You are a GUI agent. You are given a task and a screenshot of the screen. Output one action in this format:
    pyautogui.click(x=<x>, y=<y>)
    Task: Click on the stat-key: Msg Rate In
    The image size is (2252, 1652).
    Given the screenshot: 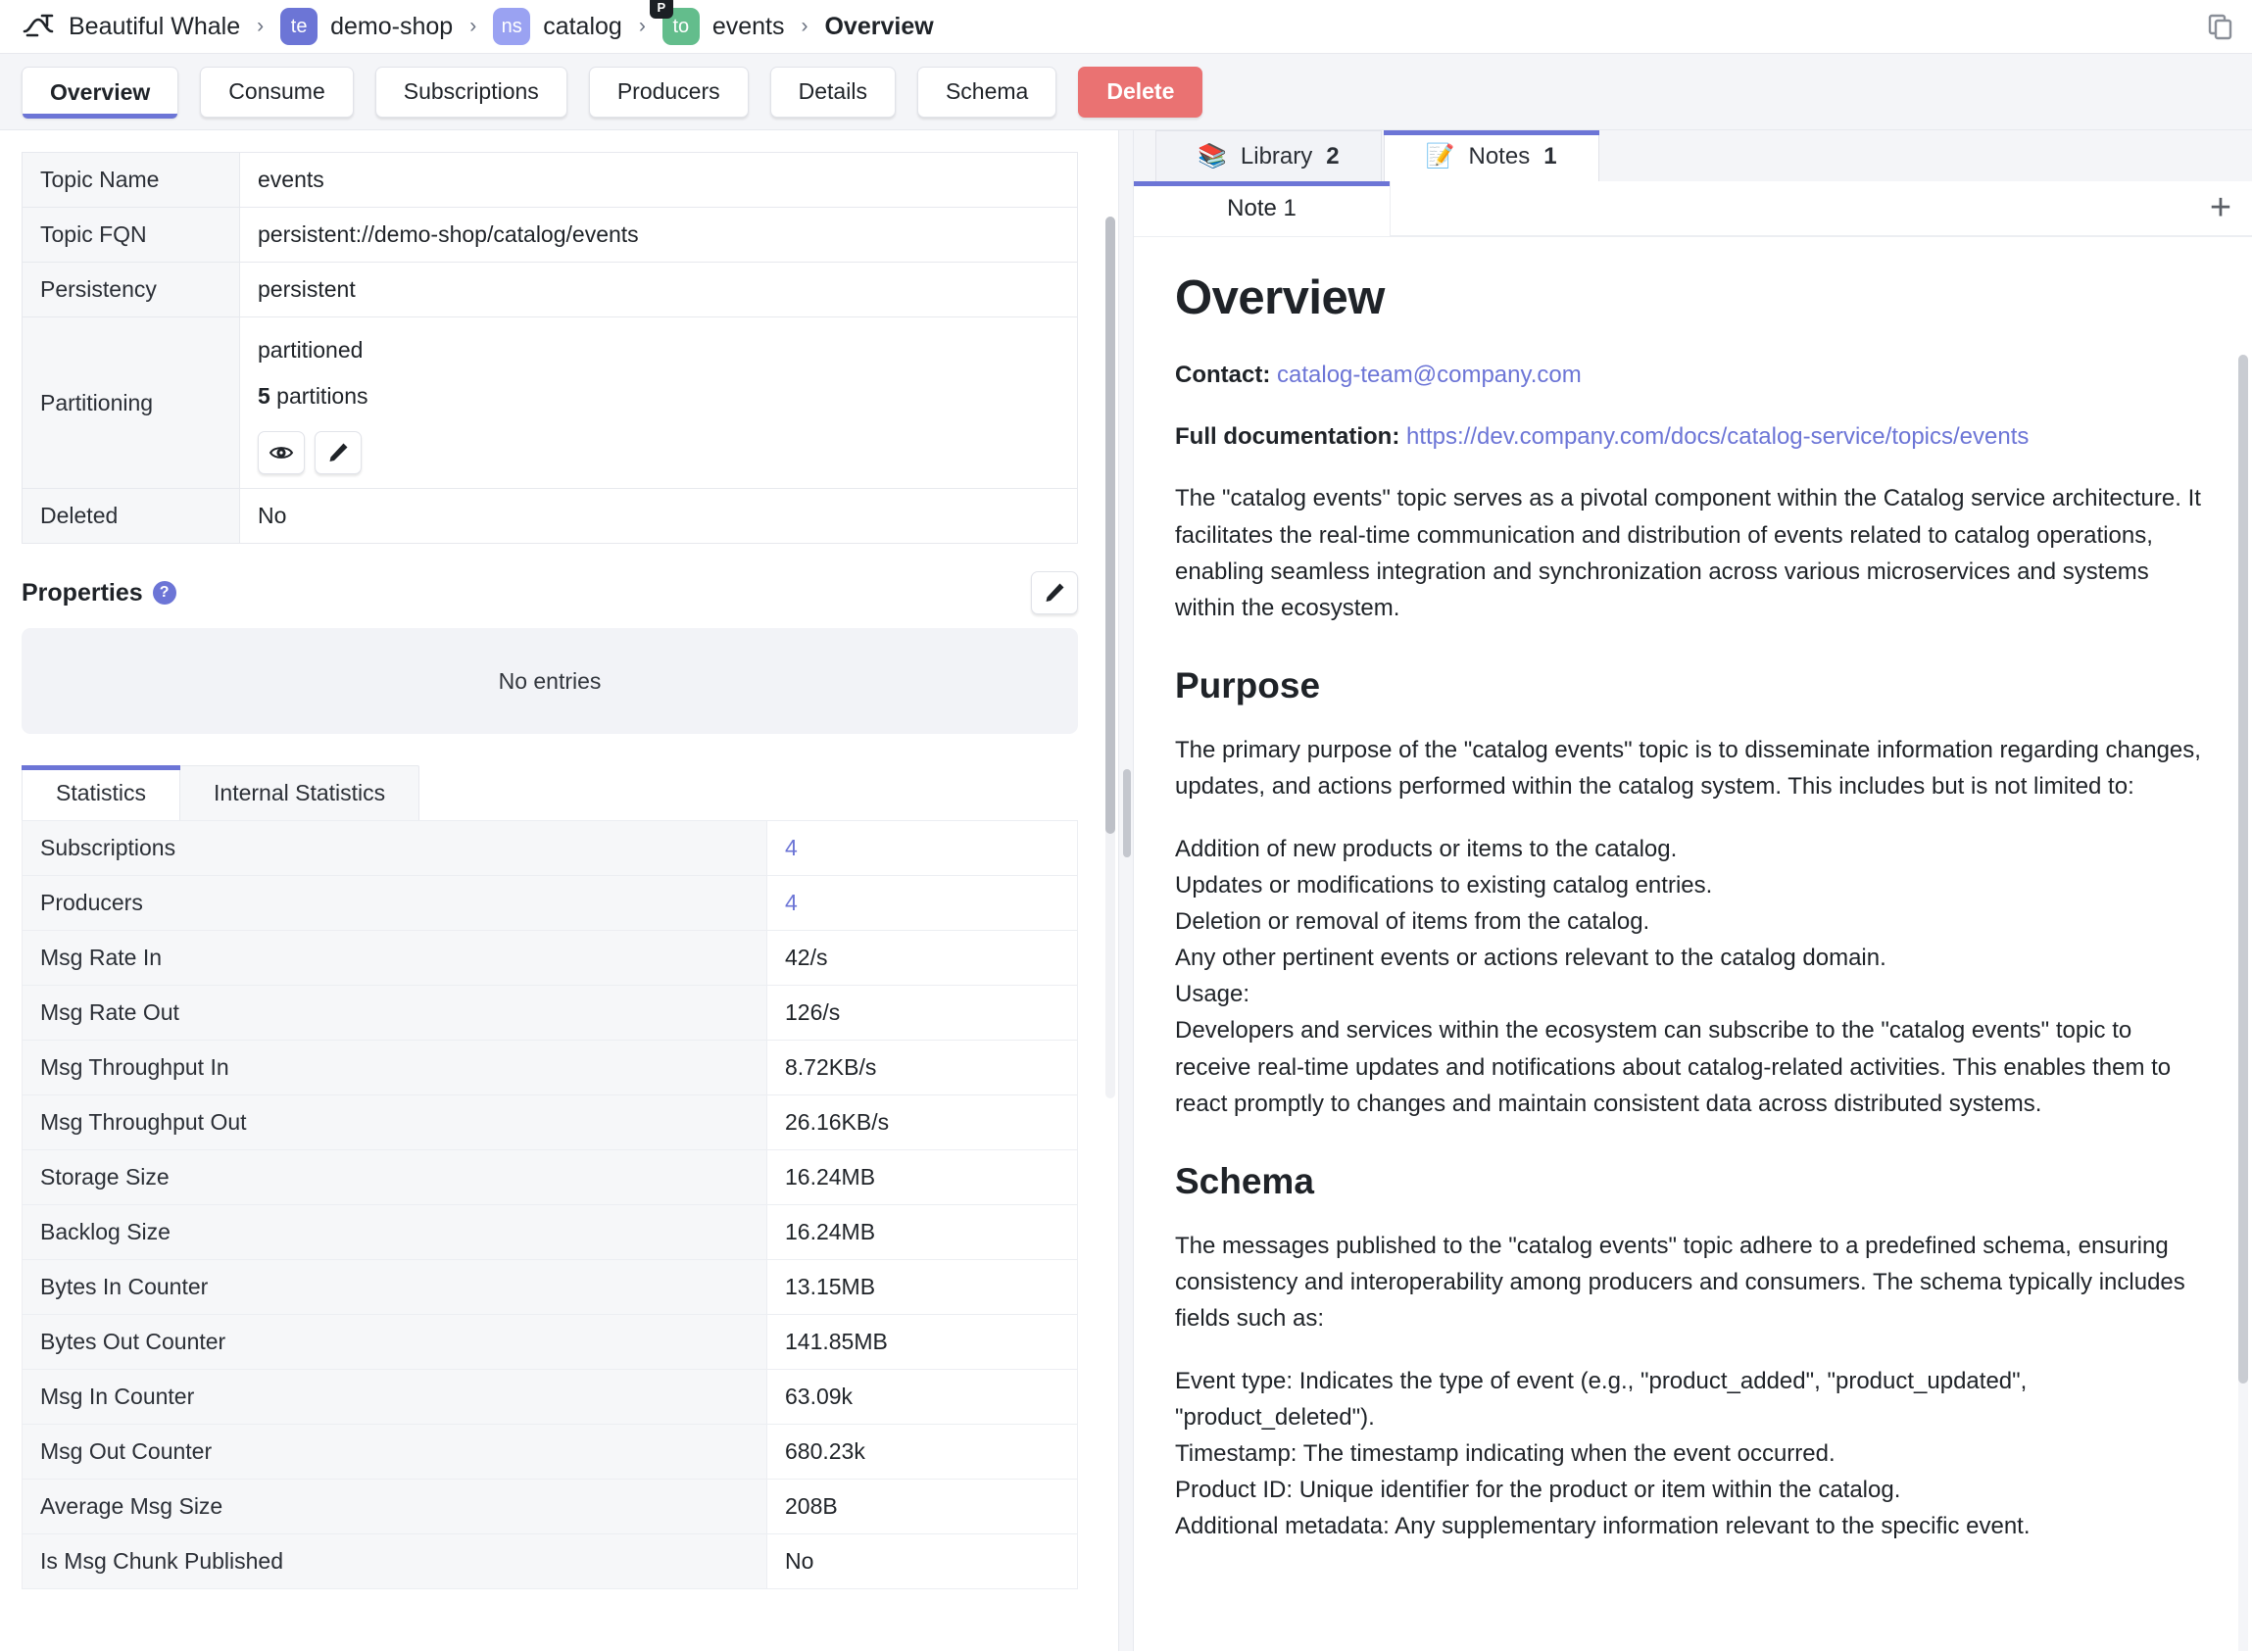 What is the action you would take?
    pyautogui.click(x=394, y=958)
    